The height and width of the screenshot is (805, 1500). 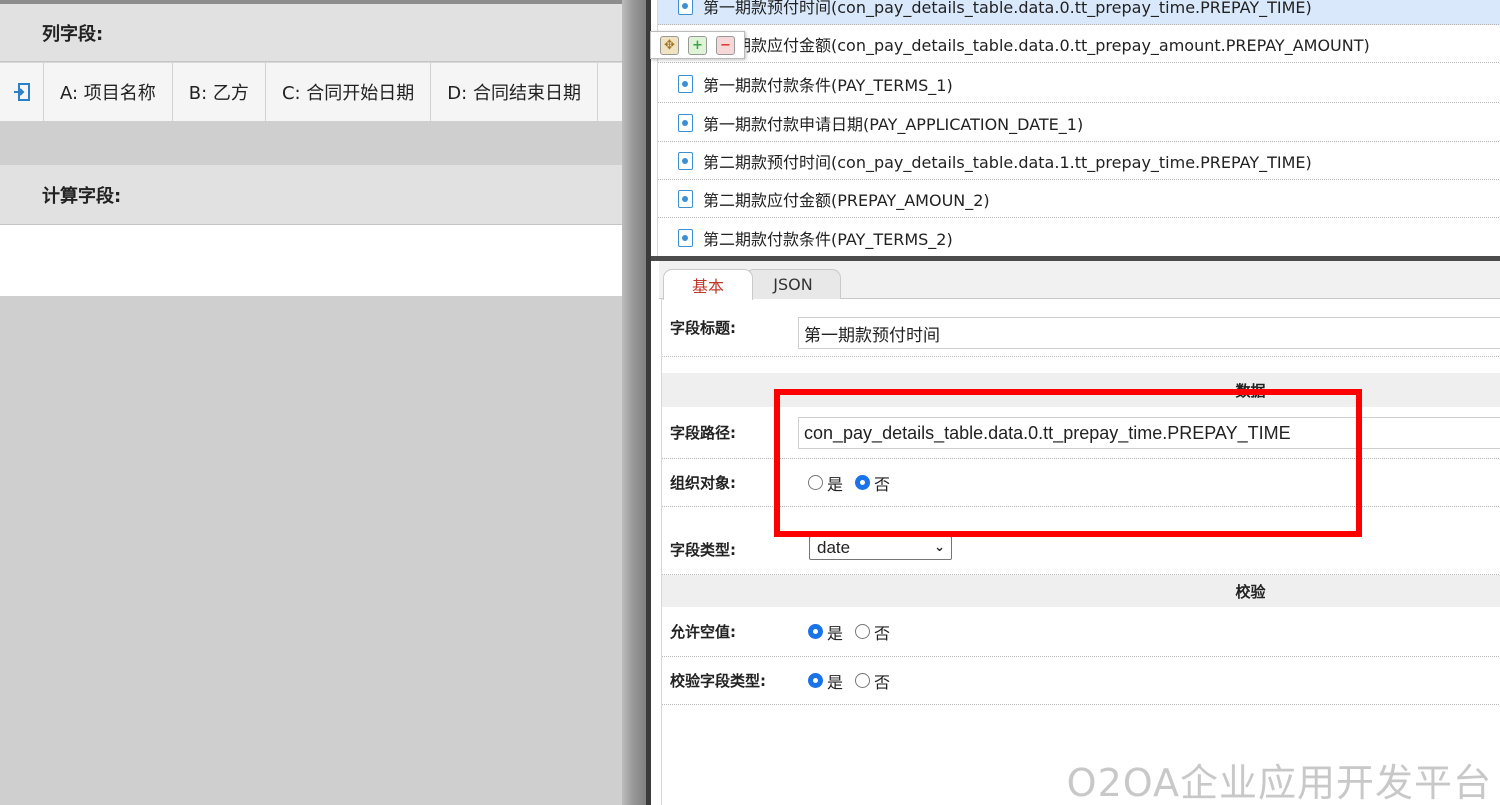 I want to click on field-list-item: 第二期款付款条件(PAY_TERMS_2), so click(x=1079, y=238).